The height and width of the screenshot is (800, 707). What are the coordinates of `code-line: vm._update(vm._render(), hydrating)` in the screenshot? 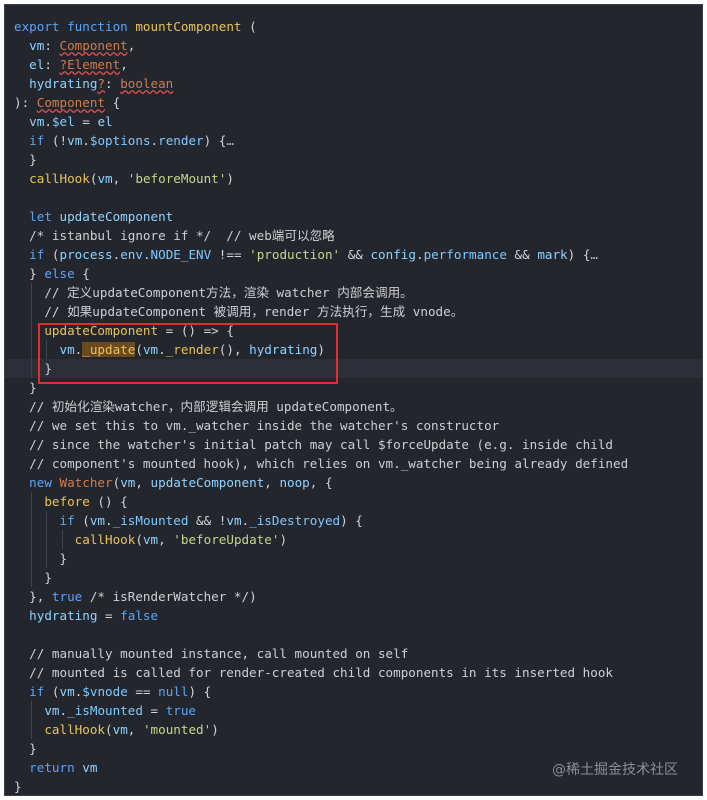 It's located at (353, 349).